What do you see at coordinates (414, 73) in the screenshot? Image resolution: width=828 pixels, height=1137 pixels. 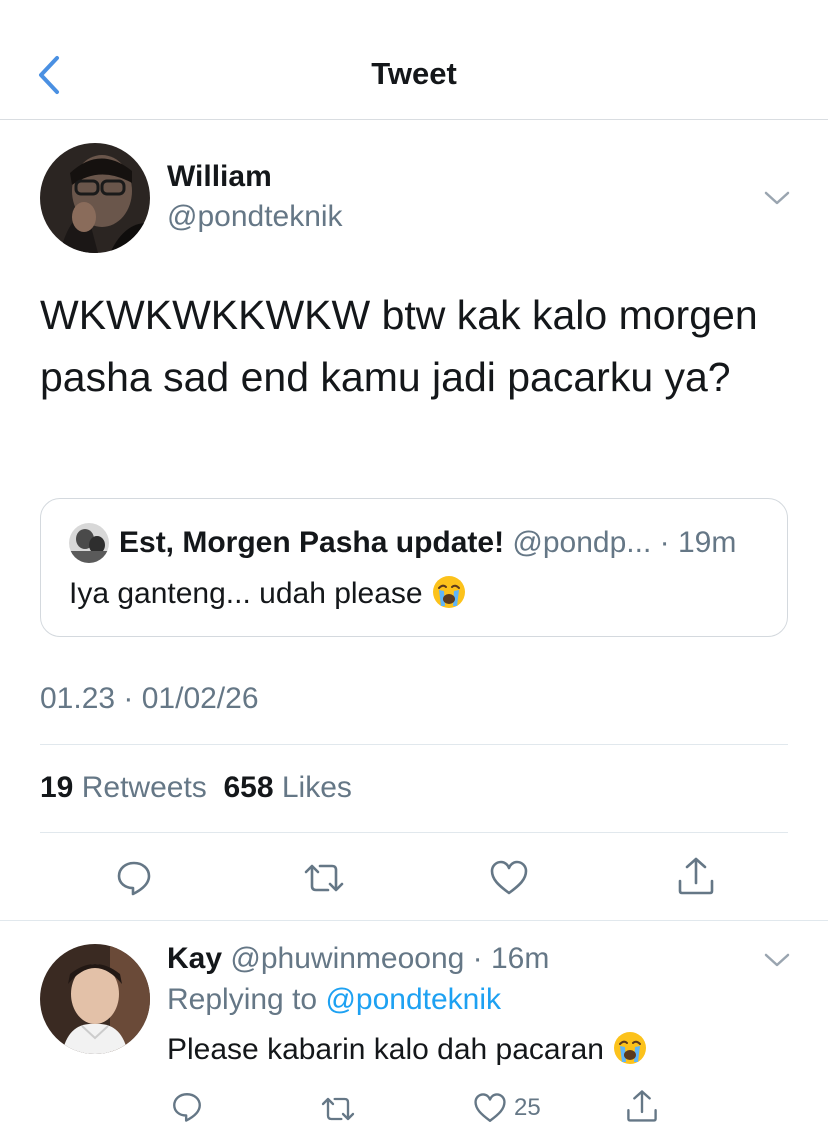 I see `page-title: Tweet` at bounding box center [414, 73].